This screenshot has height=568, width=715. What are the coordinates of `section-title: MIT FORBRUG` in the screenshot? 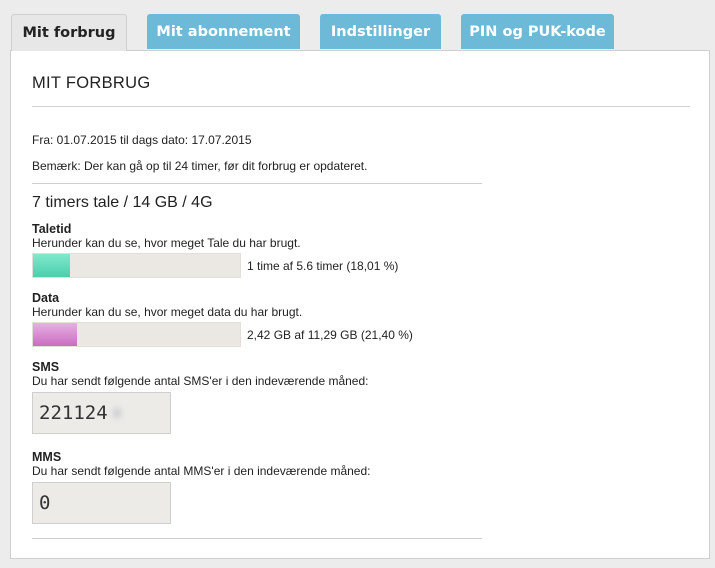 It's located at (91, 83).